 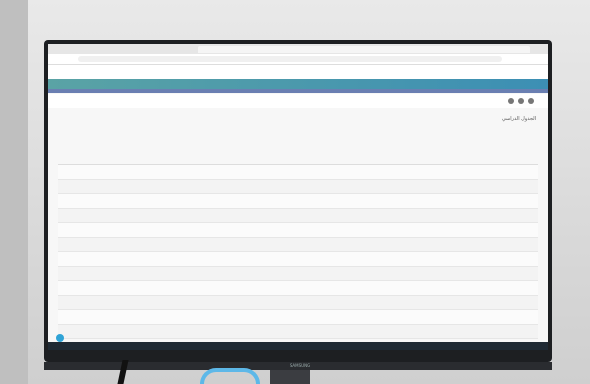 I want to click on blue-cable, so click(x=230, y=376).